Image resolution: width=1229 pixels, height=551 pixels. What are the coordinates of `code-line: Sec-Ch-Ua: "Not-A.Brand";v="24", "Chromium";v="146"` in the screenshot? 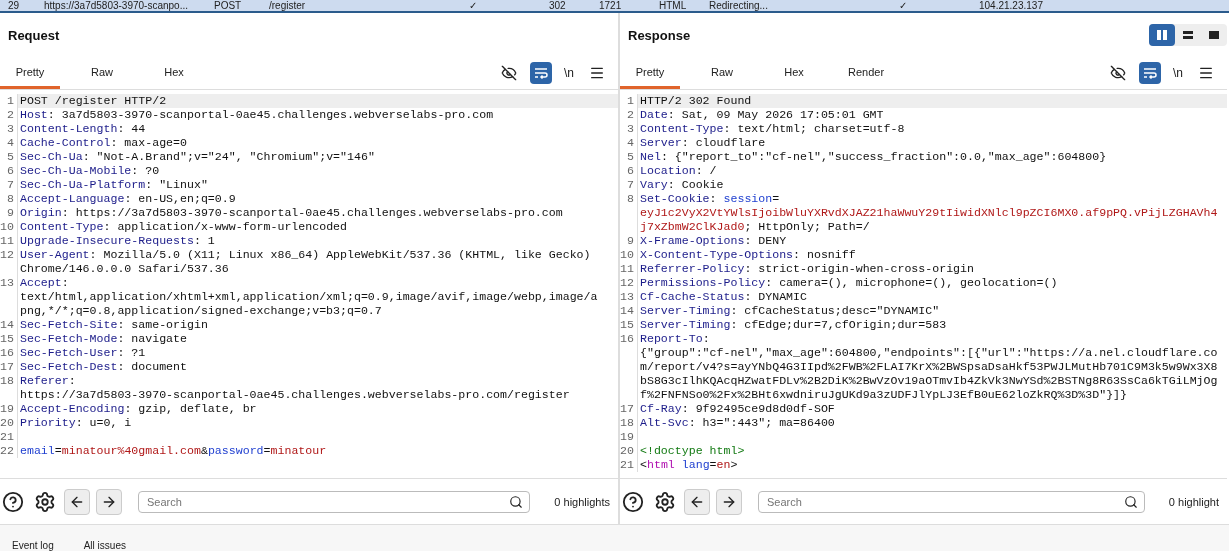 It's located at (198, 157).